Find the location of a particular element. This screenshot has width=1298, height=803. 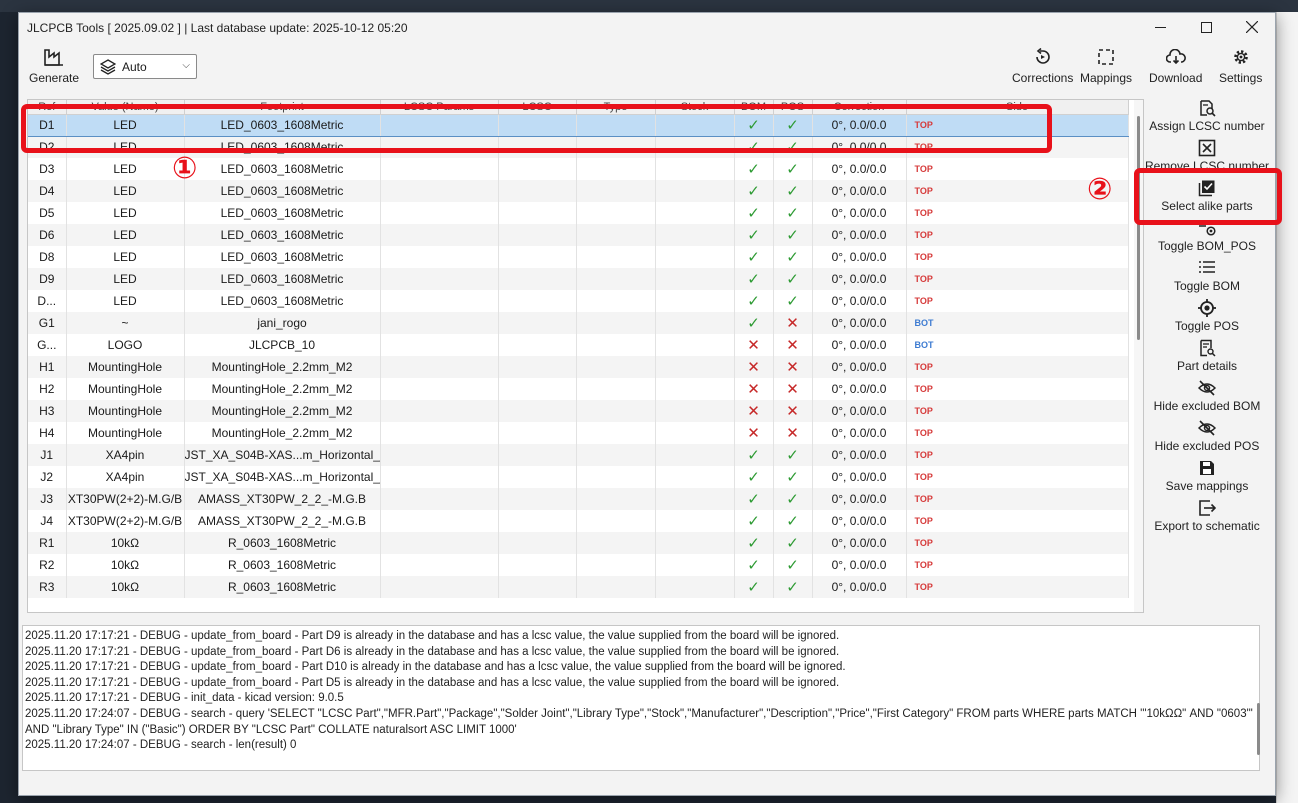

cell-footprint: AMASS_XT30PW_2_2_-M.G.B is located at coordinates (282, 499).